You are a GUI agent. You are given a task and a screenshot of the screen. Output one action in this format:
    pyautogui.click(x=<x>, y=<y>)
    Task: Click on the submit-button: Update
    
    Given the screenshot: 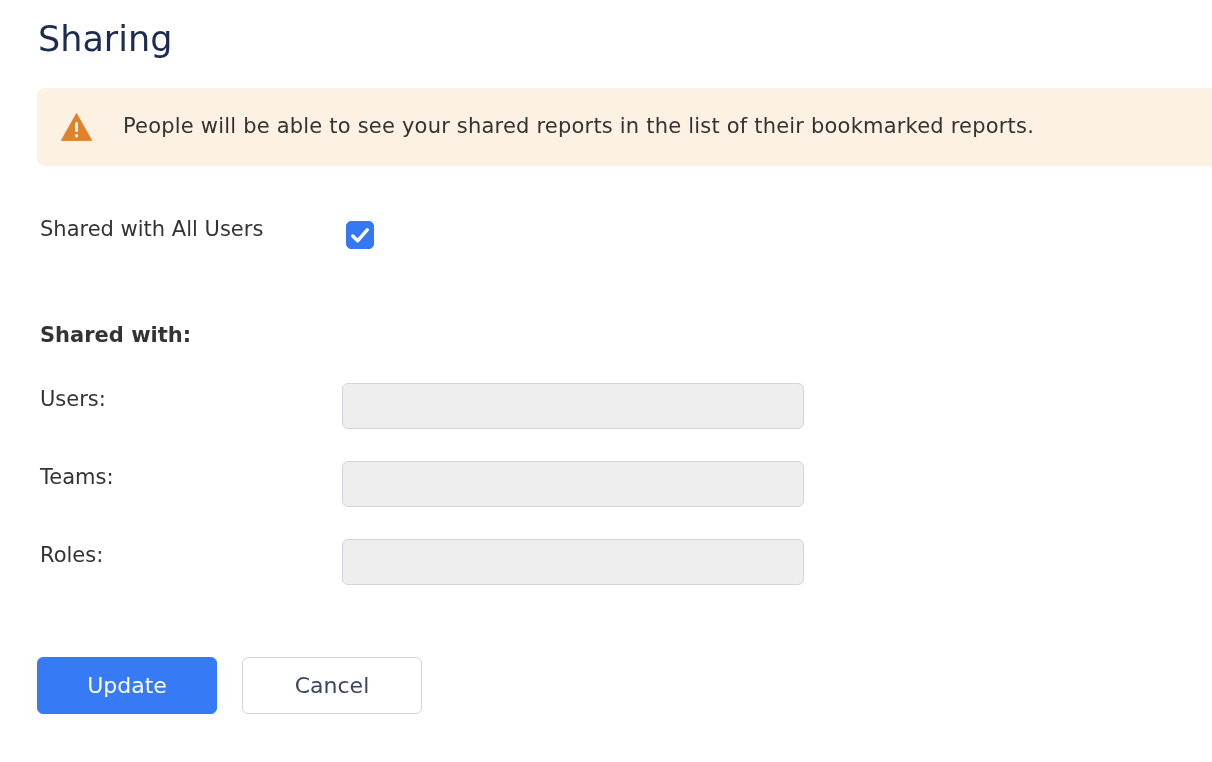 What is the action you would take?
    pyautogui.click(x=127, y=685)
    